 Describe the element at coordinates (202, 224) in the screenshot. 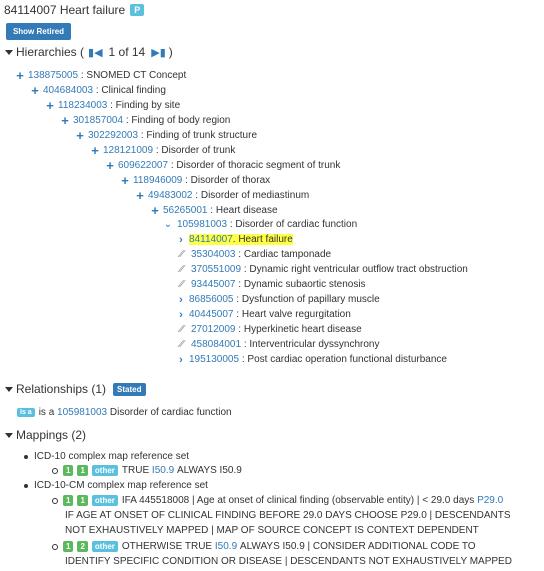

I see `parent-code: 105981003` at that location.